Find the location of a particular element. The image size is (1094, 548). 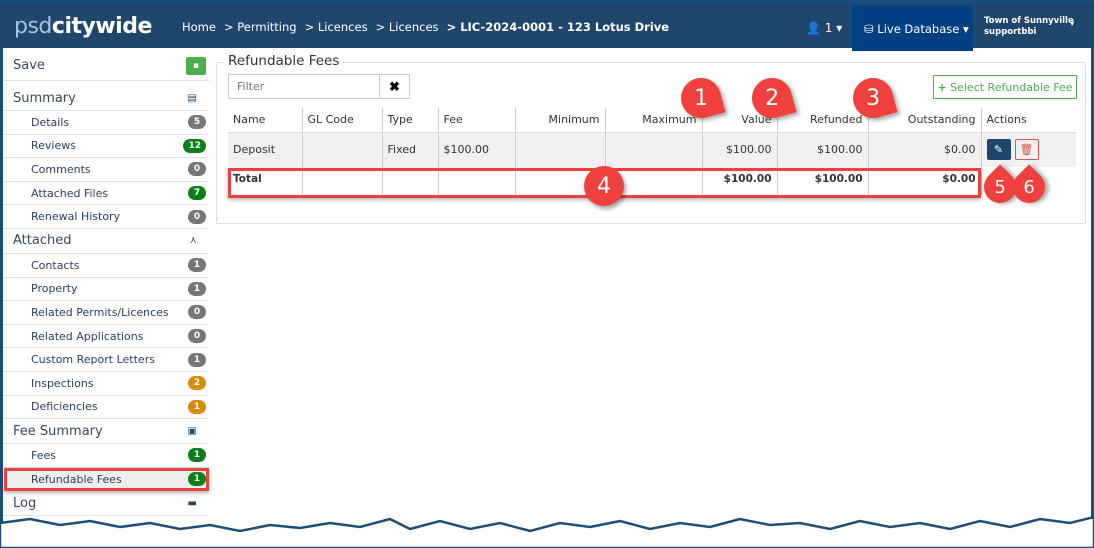

clear-filter-button: ✖ is located at coordinates (394, 86).